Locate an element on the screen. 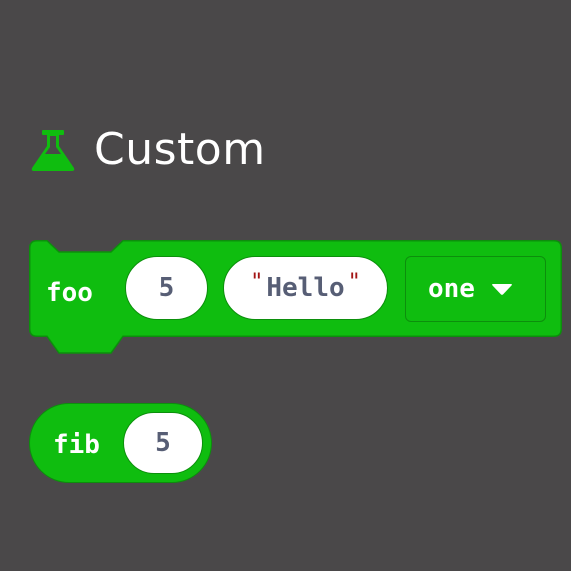 The height and width of the screenshot is (571, 571). fib-number-value: 5 is located at coordinates (163, 443).